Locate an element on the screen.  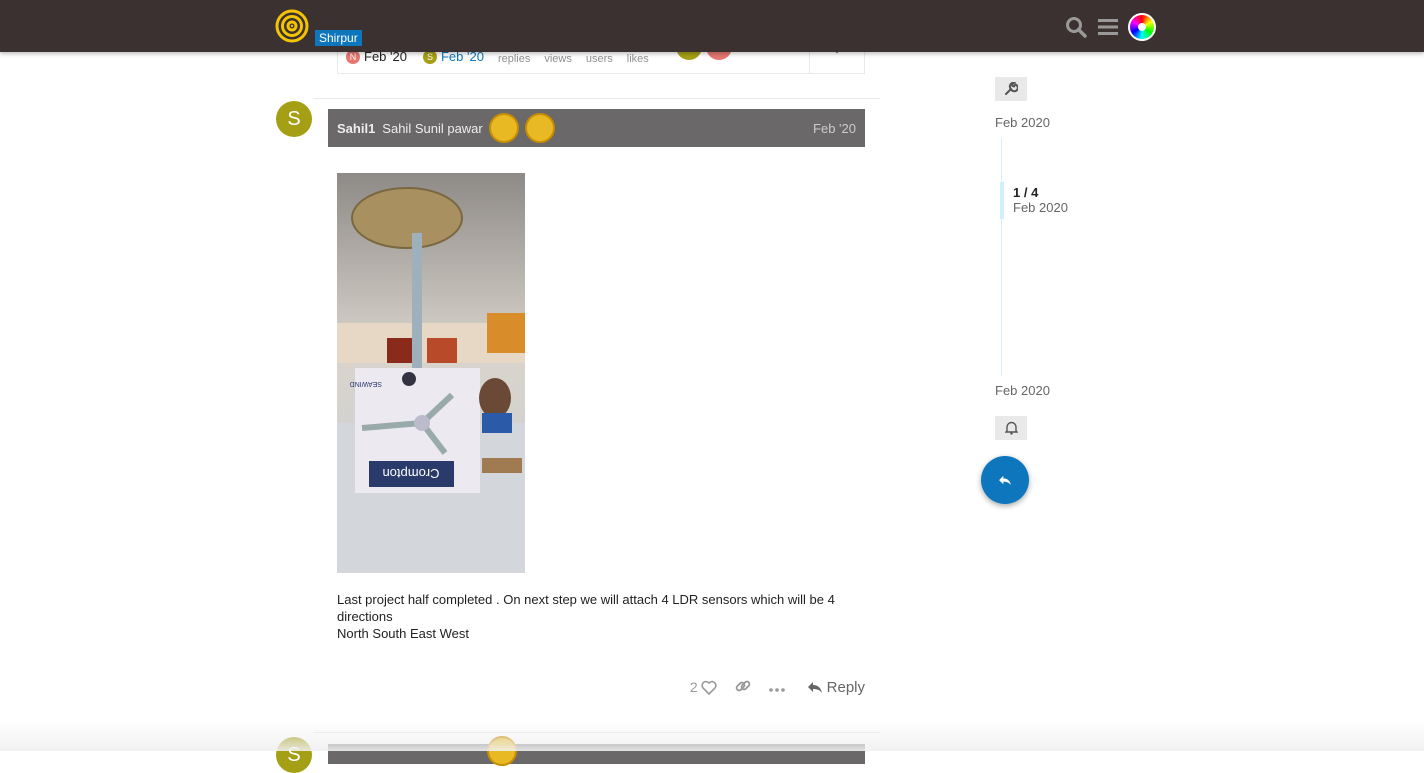
post-text-line: North South East West is located at coordinates (403, 633).